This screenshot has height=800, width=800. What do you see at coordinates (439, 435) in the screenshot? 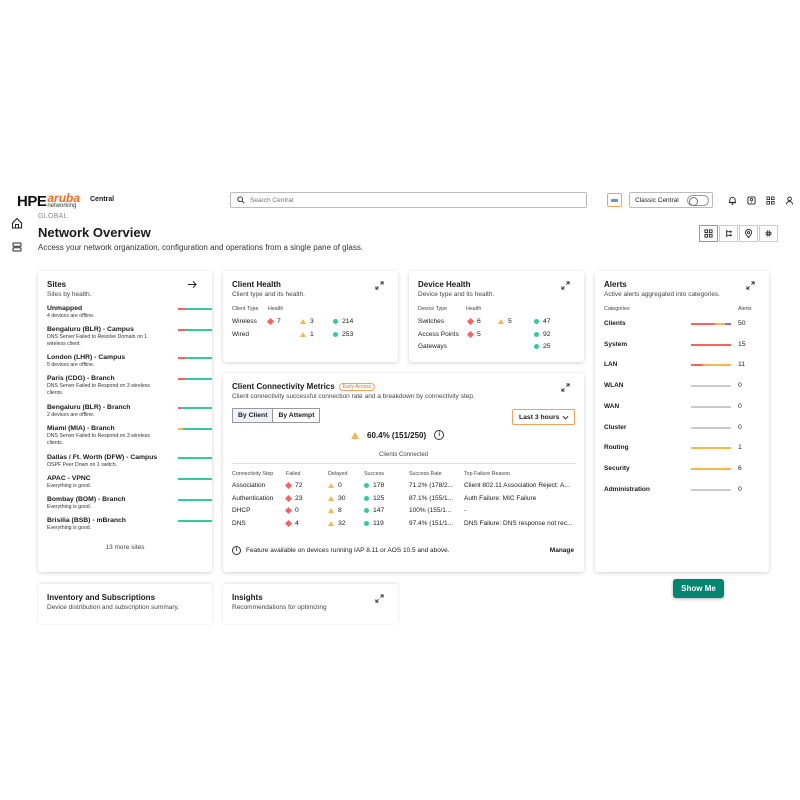
I see `info-icon: i` at bounding box center [439, 435].